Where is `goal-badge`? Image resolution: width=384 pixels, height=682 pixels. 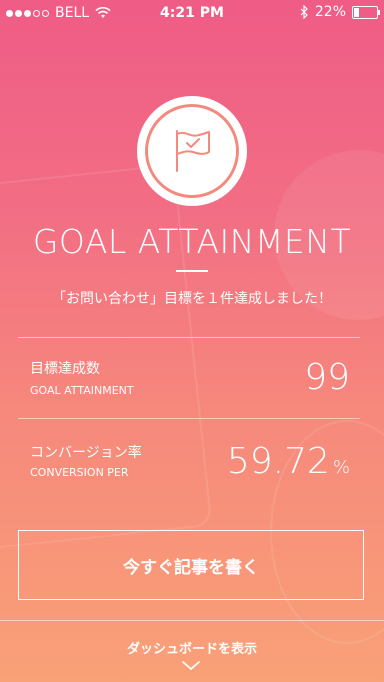
goal-badge is located at coordinates (192, 151).